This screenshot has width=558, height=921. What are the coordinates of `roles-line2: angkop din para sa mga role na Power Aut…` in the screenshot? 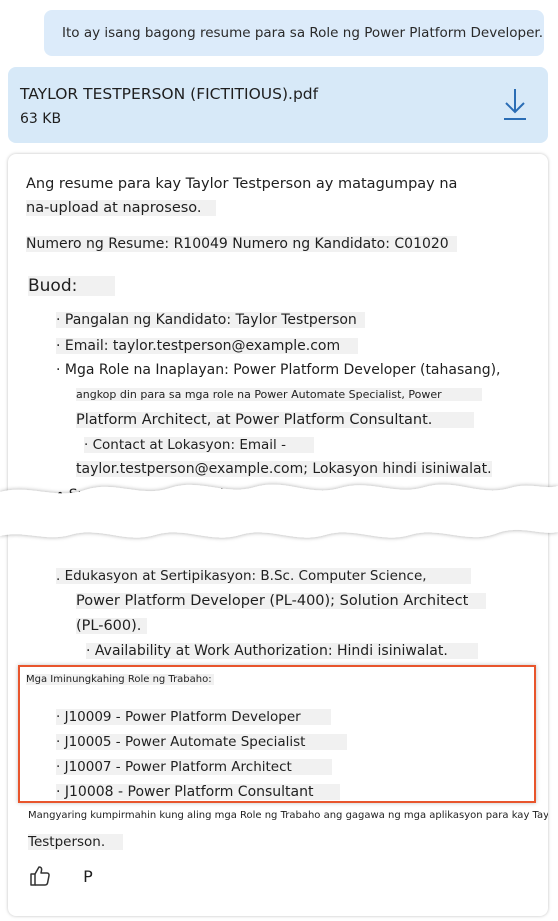 It's located at (279, 394).